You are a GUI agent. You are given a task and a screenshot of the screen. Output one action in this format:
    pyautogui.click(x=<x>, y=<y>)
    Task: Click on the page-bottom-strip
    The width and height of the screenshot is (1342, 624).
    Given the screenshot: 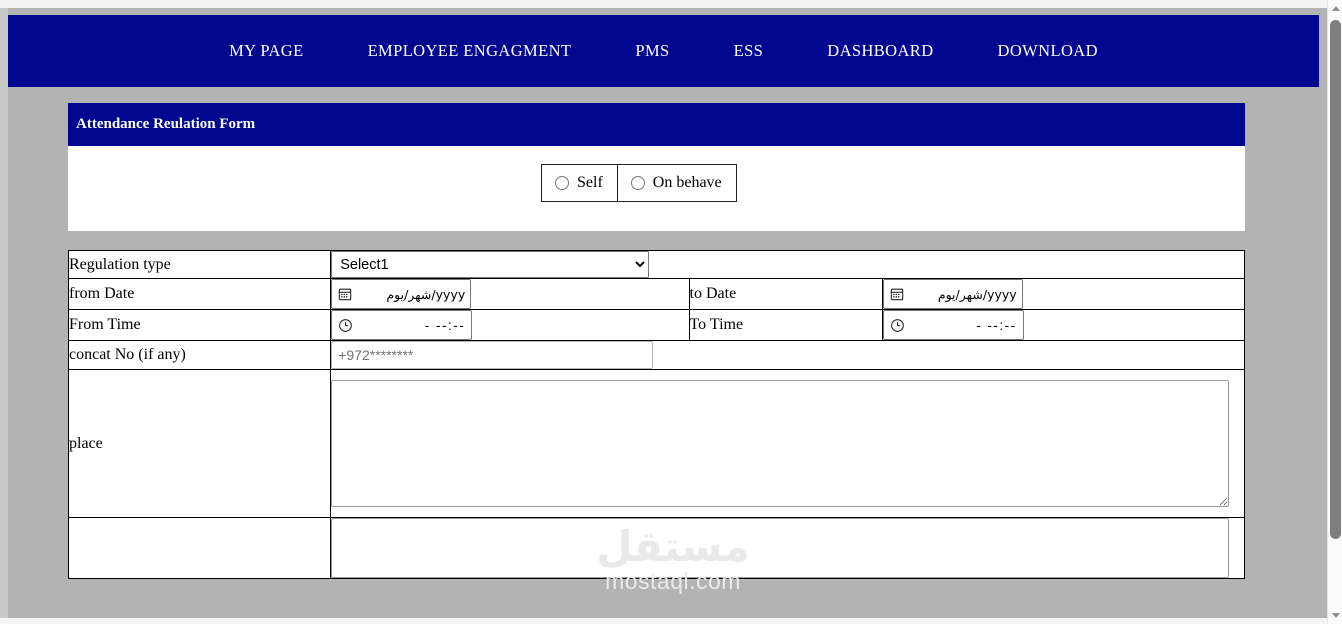 What is the action you would take?
    pyautogui.click(x=663, y=621)
    